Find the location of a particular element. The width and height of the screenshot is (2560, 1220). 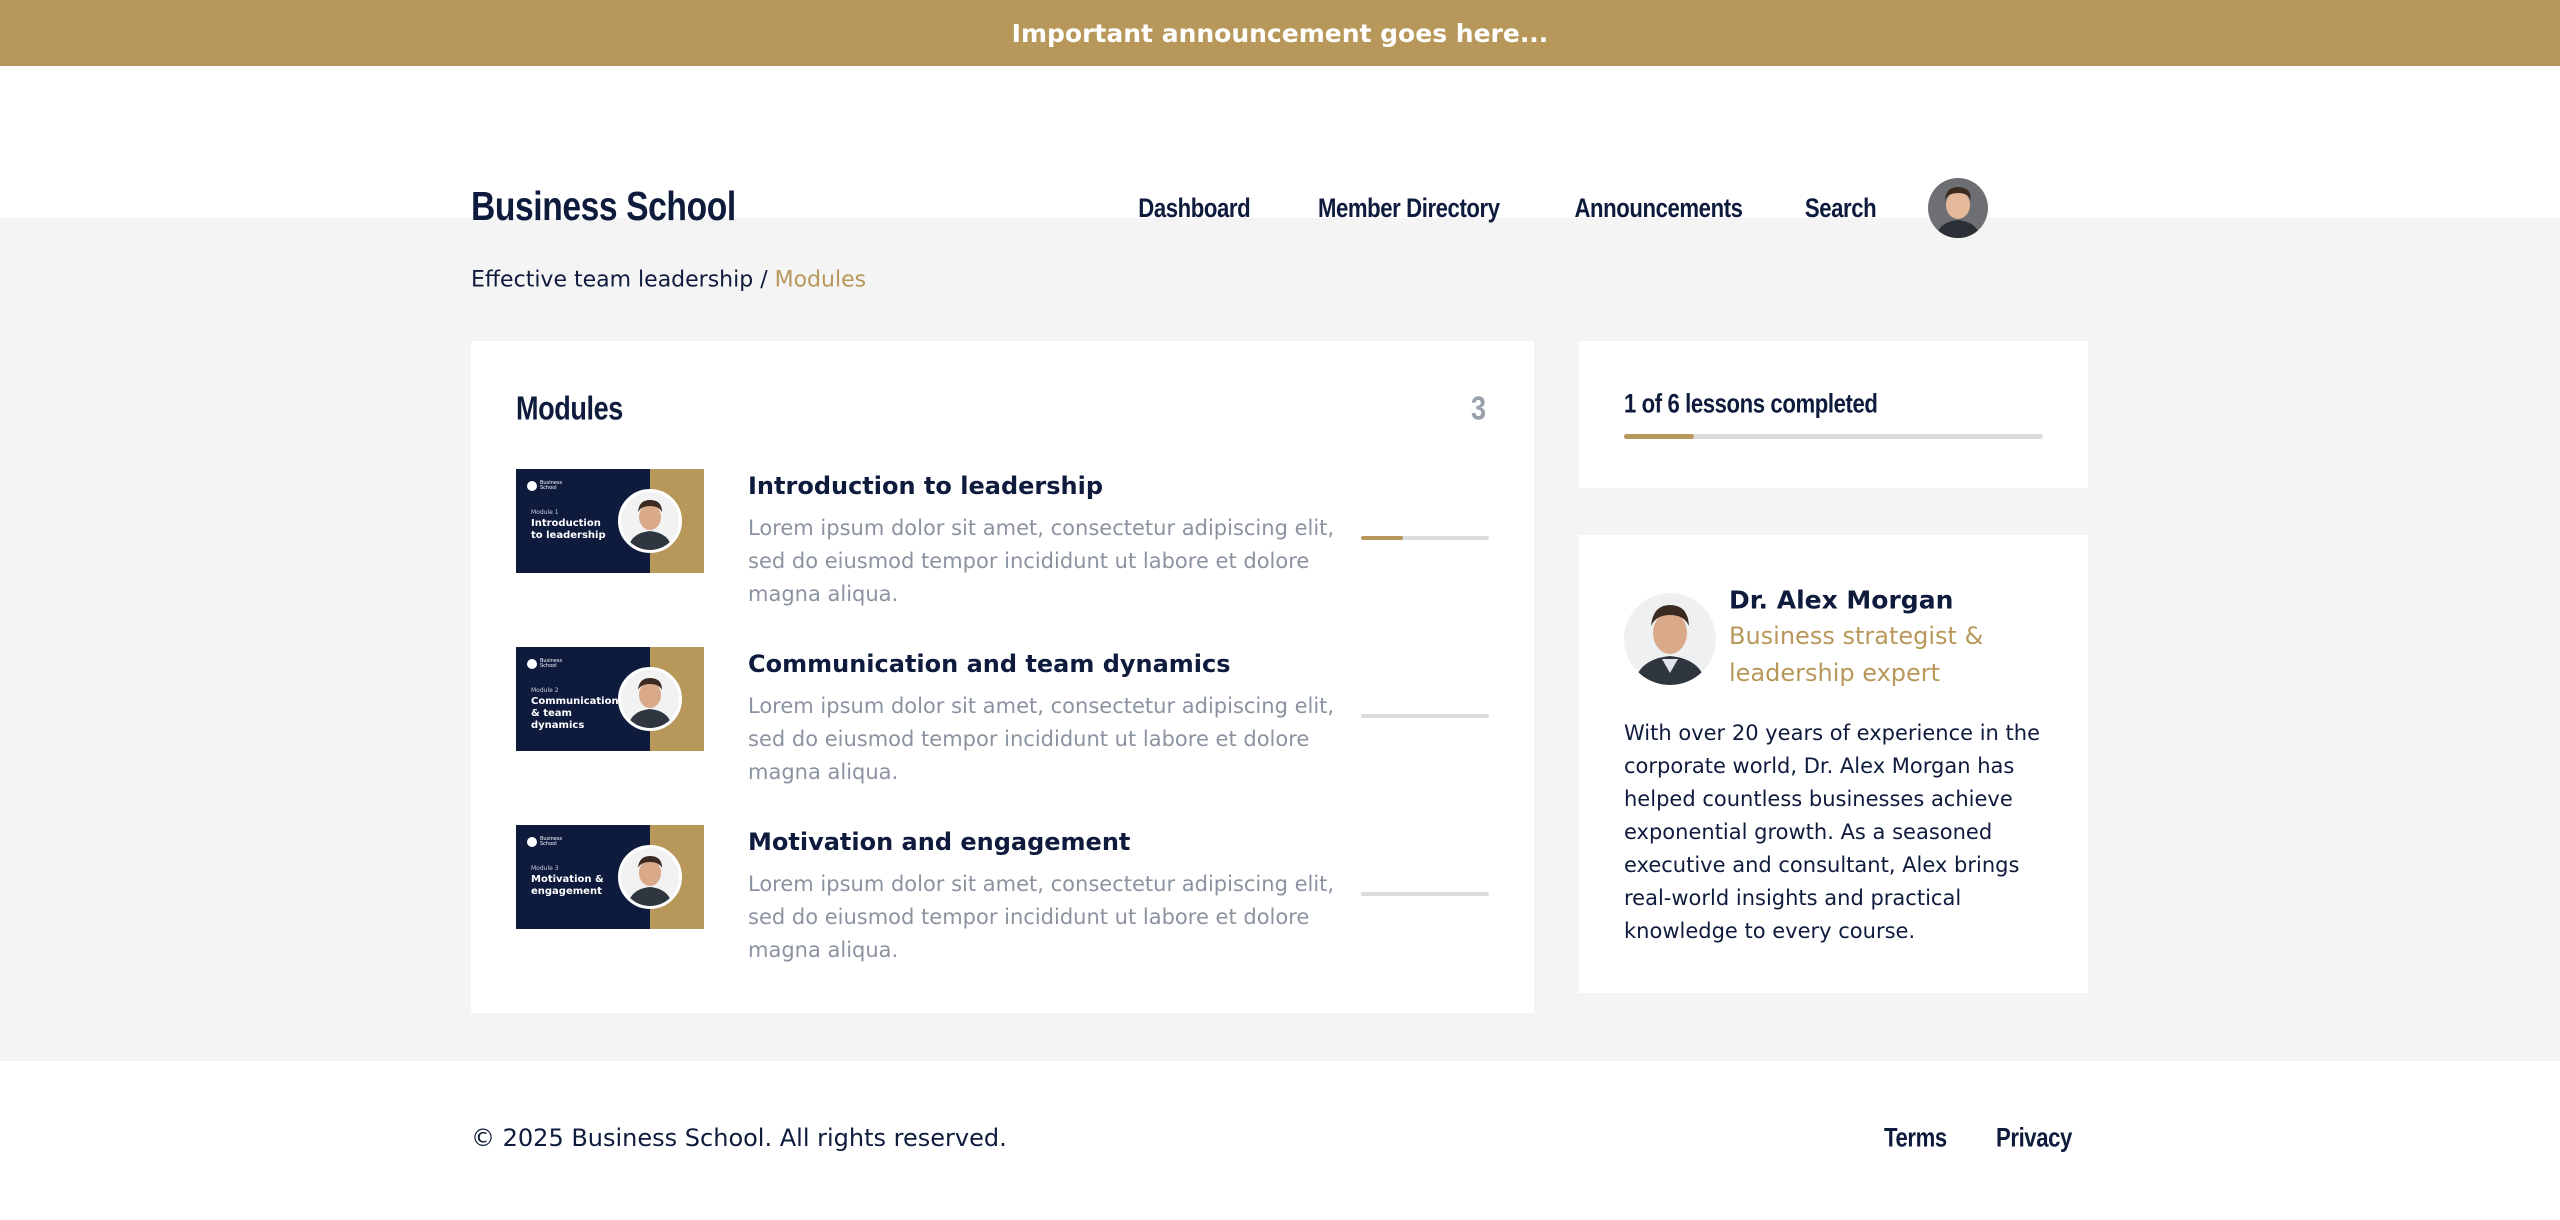

instructor-name: Dr. Alex Morgan is located at coordinates (1841, 600).